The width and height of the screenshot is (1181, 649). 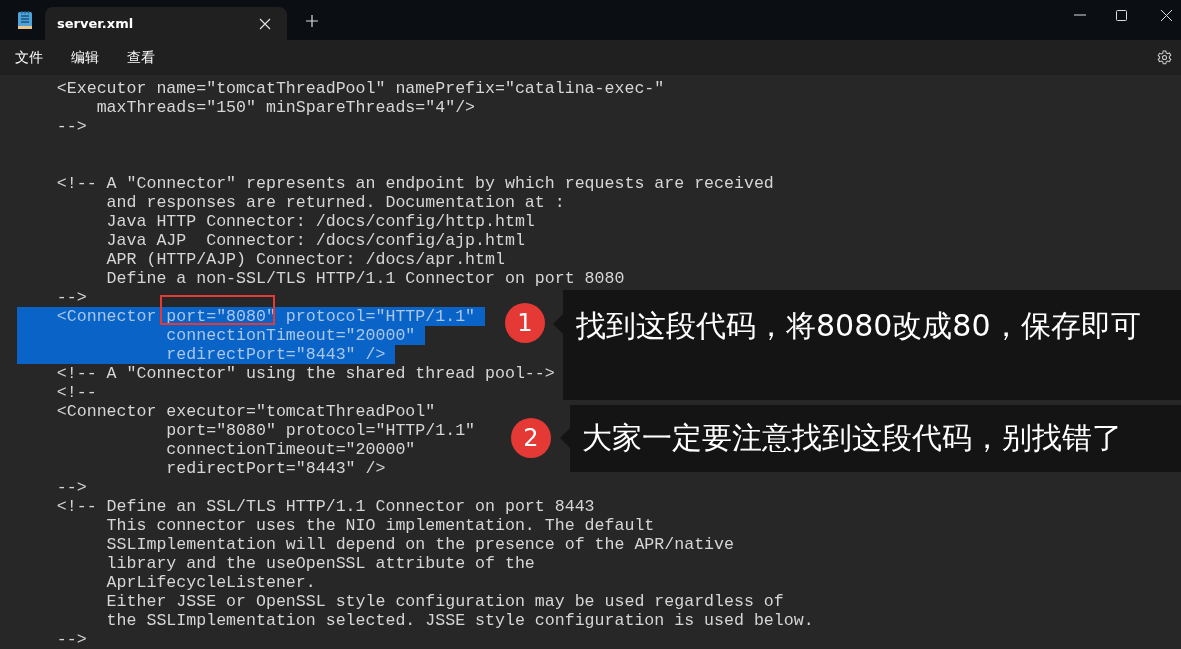 What do you see at coordinates (246, 411) in the screenshot?
I see `code-line: <Connector executor="tomcatThreadPool"` at bounding box center [246, 411].